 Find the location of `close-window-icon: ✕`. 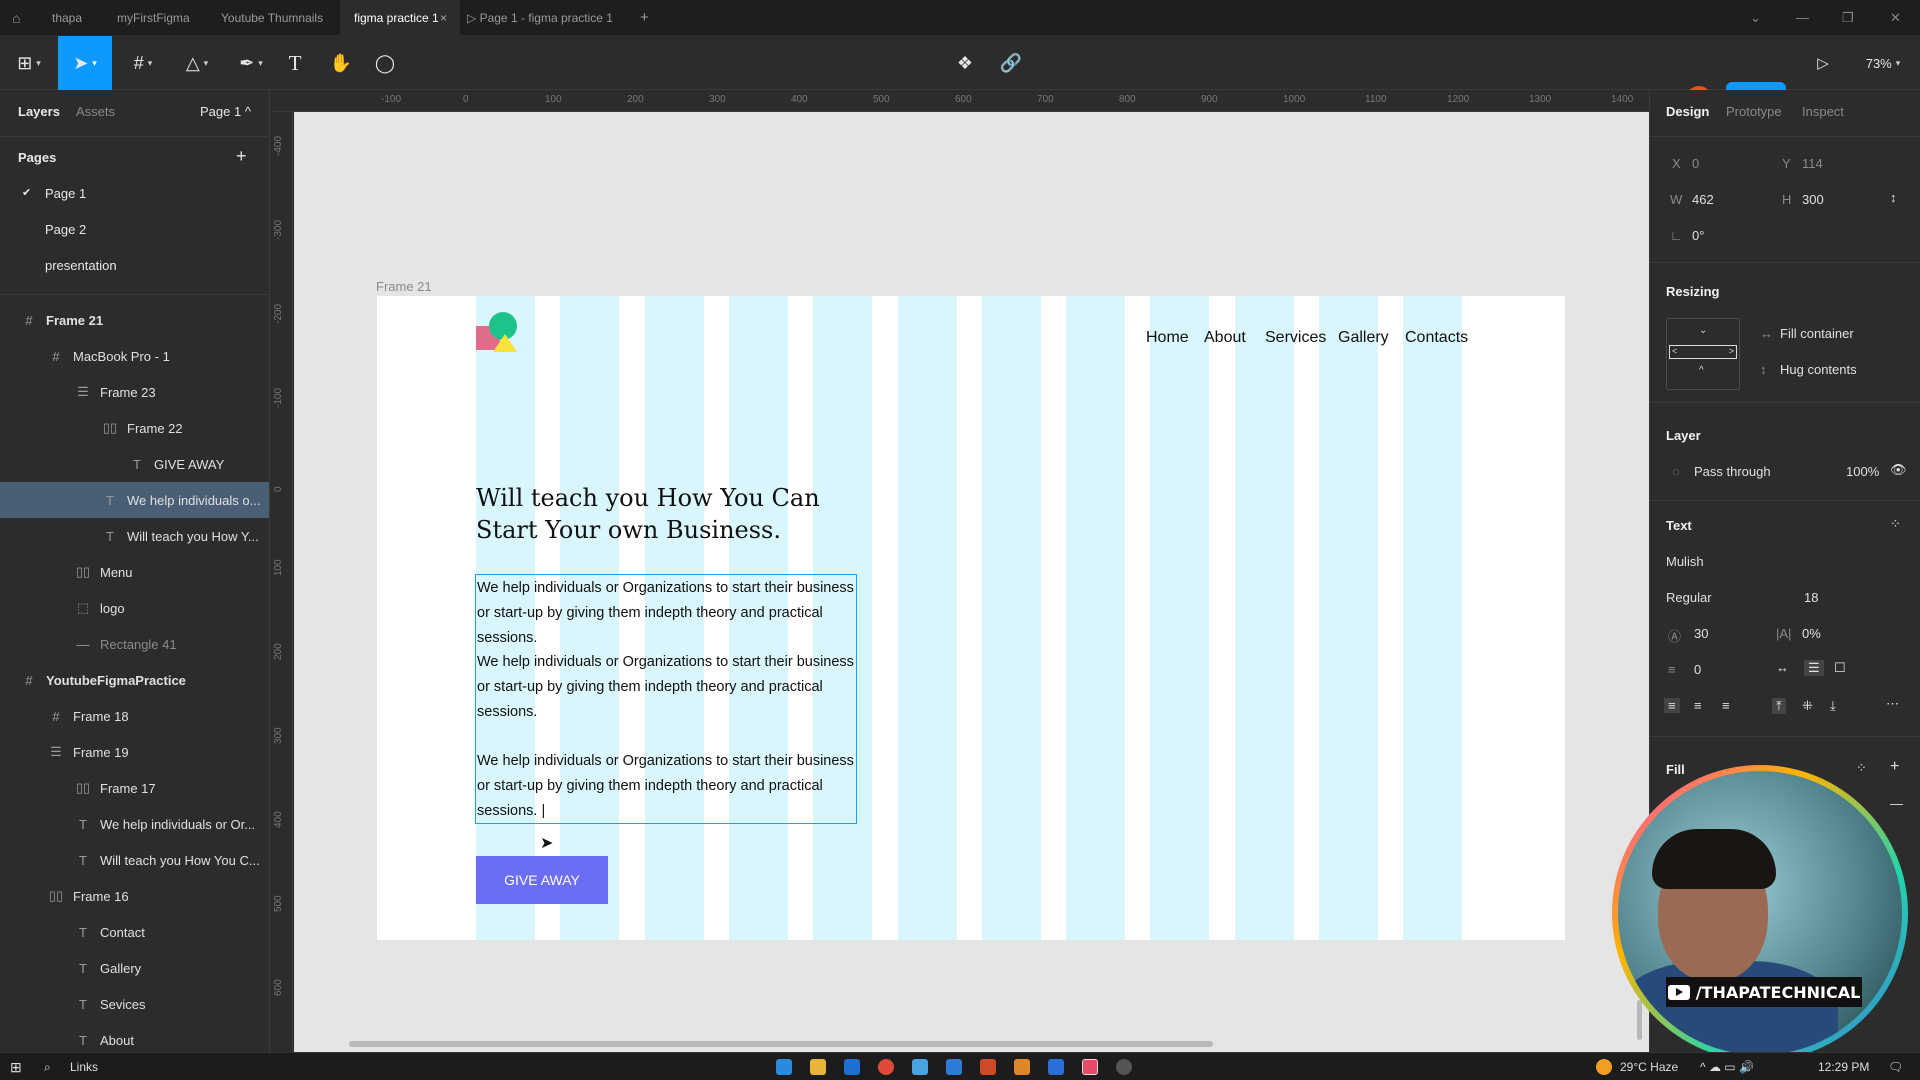

close-window-icon: ✕ is located at coordinates (1895, 18).